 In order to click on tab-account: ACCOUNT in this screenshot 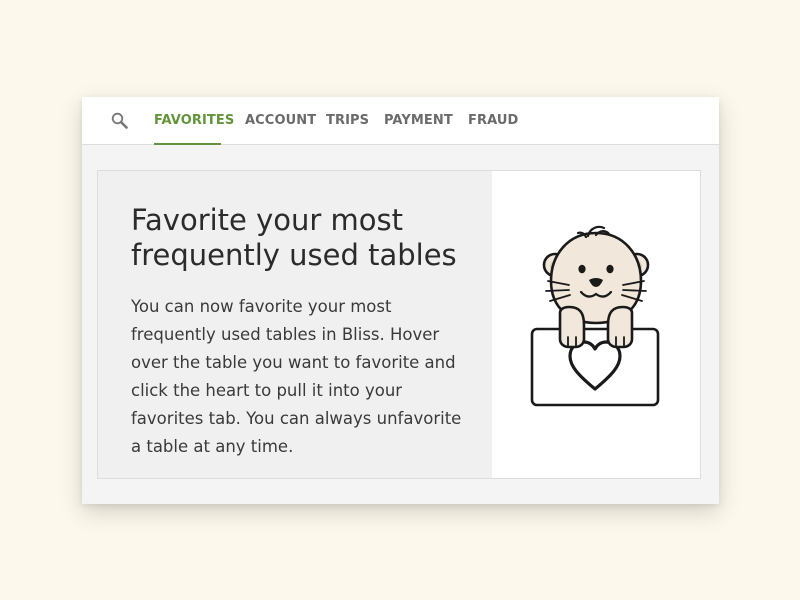, I will do `click(280, 121)`.